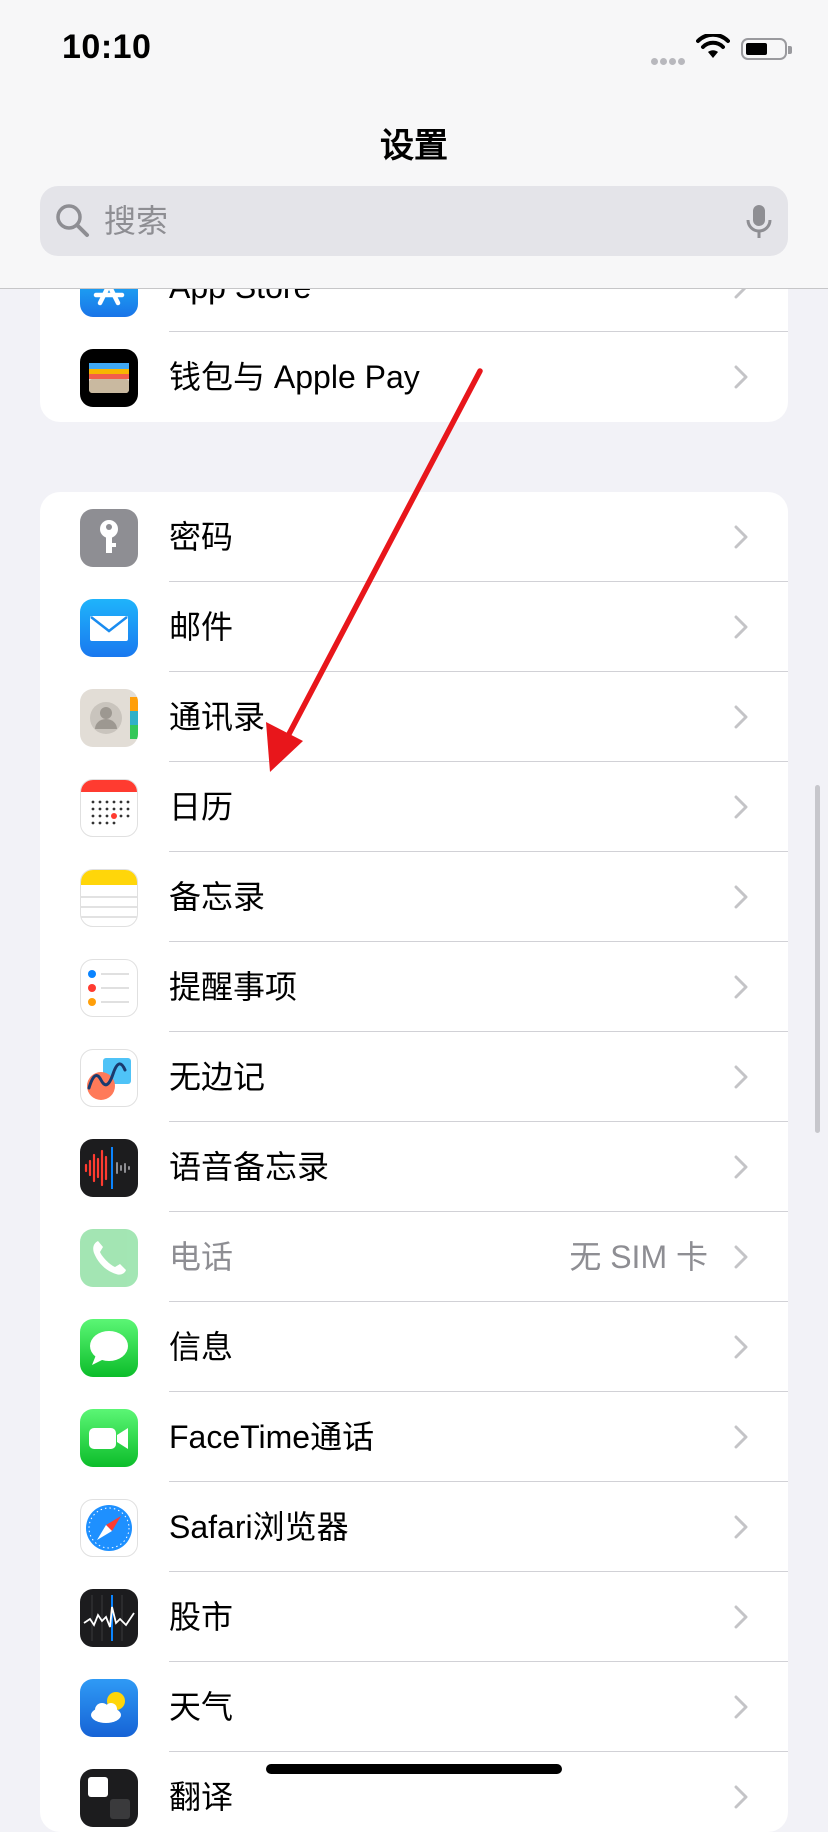 The height and width of the screenshot is (1832, 828). What do you see at coordinates (414, 717) in the screenshot?
I see `settings-row-contacts: 通讯录` at bounding box center [414, 717].